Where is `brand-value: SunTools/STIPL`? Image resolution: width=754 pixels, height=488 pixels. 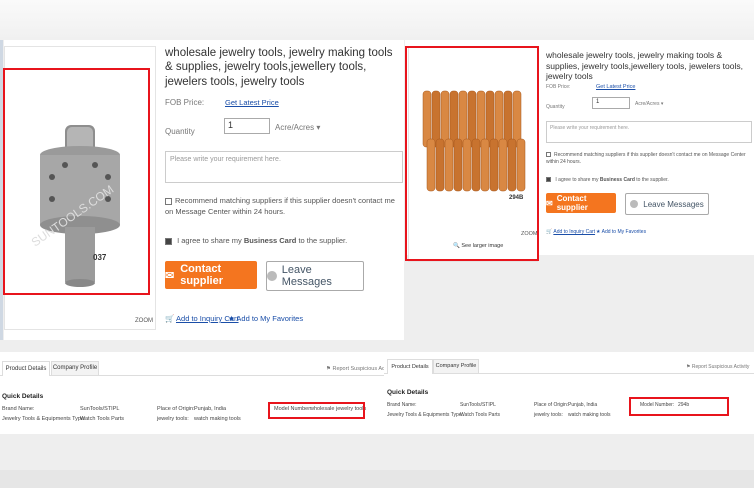 brand-value: SunTools/STIPL is located at coordinates (100, 409).